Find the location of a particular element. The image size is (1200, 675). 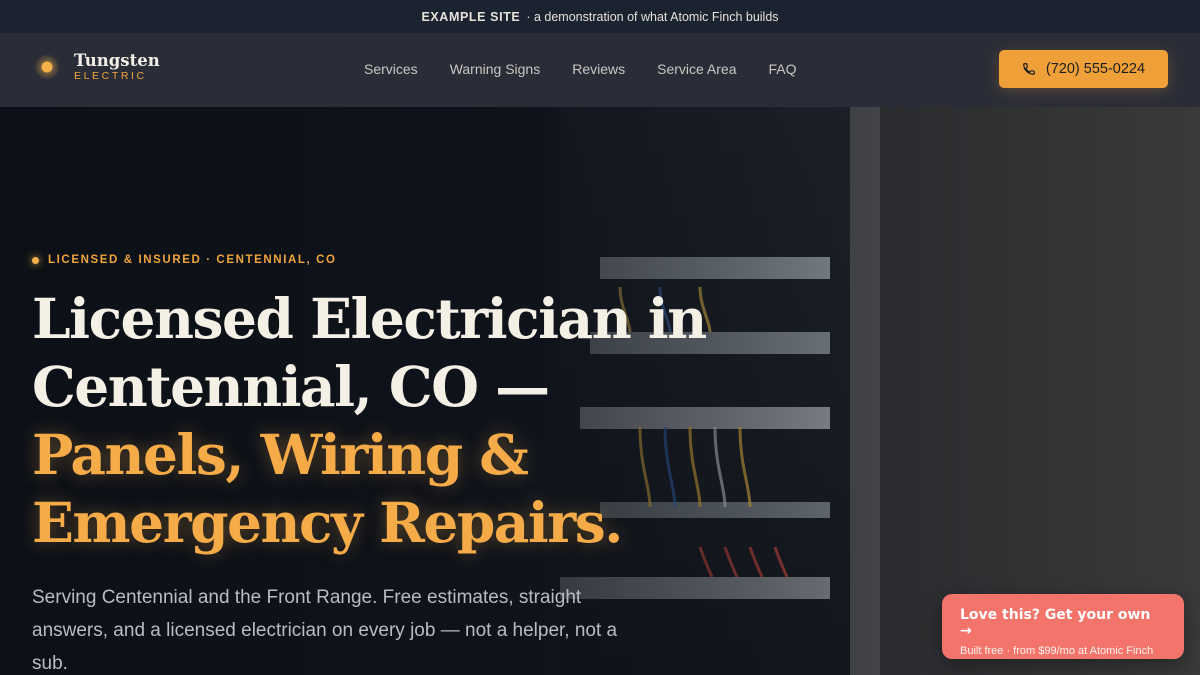

status-dot-icon is located at coordinates (35, 260).